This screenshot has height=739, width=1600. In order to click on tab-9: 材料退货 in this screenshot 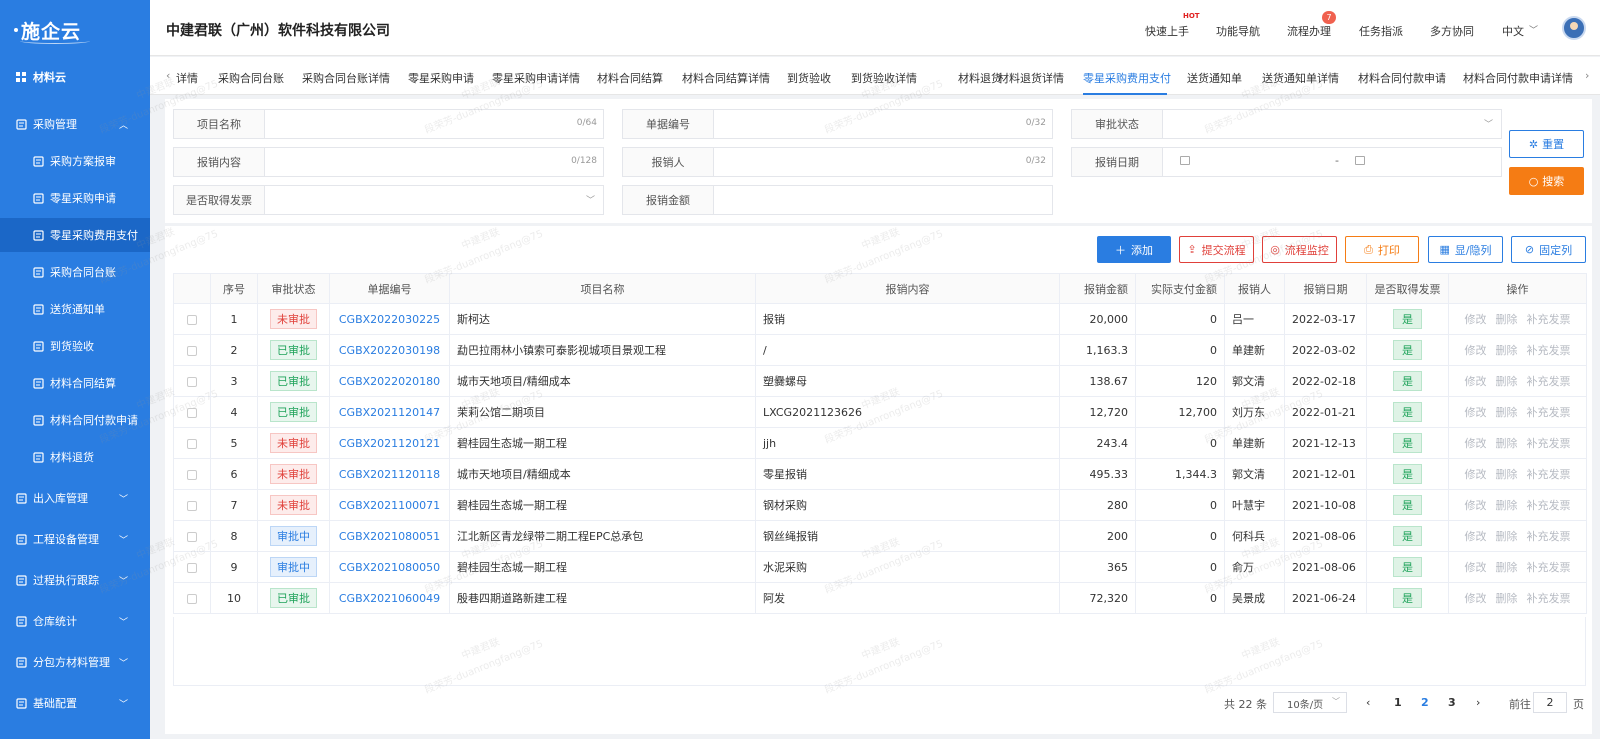, I will do `click(980, 78)`.